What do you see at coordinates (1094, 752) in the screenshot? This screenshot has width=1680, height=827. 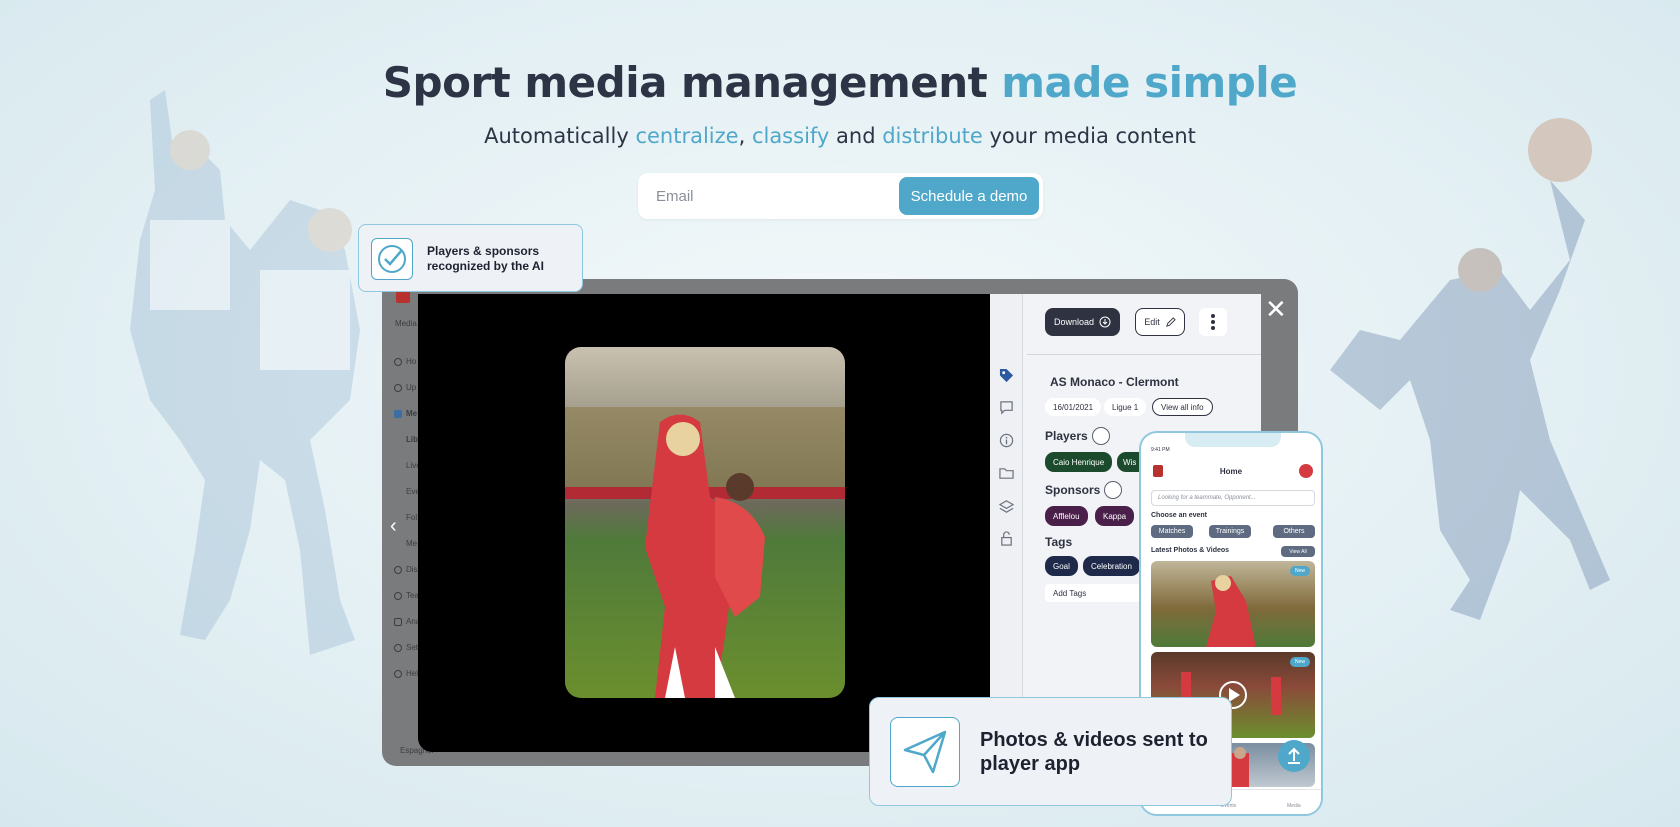 I see `sent-callout-text: Photos & videos sent to player app` at bounding box center [1094, 752].